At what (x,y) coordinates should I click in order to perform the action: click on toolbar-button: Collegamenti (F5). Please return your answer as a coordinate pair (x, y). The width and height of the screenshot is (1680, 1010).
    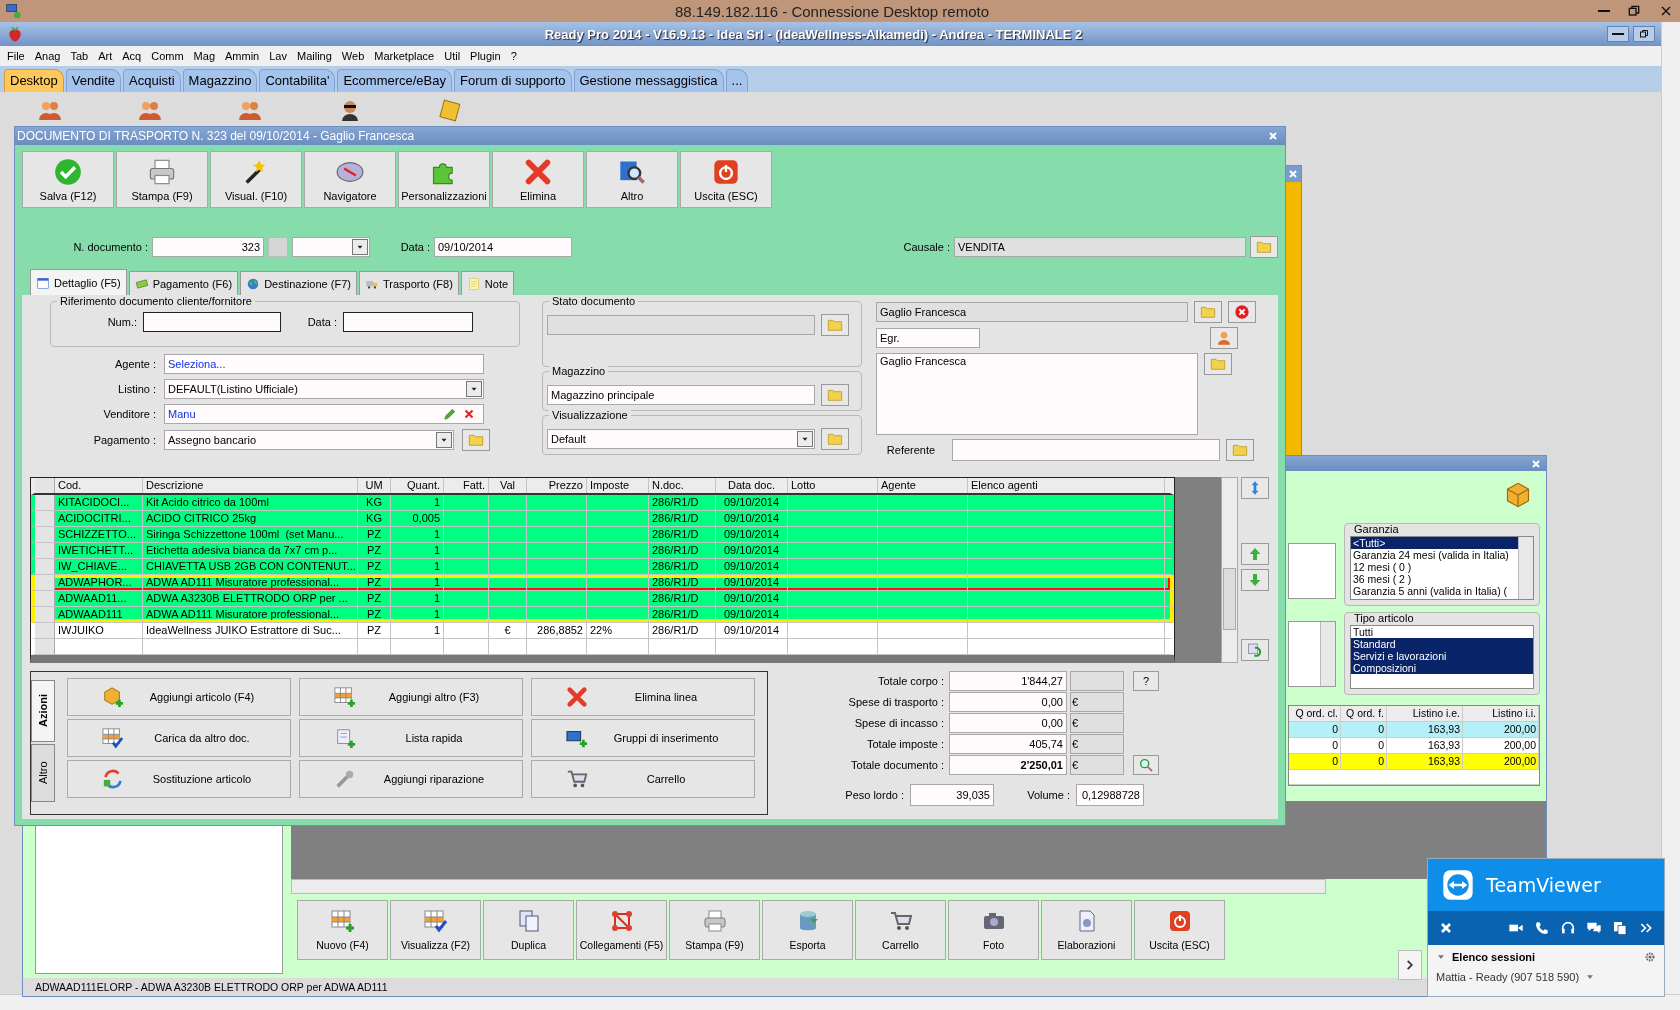
    Looking at the image, I should click on (621, 930).